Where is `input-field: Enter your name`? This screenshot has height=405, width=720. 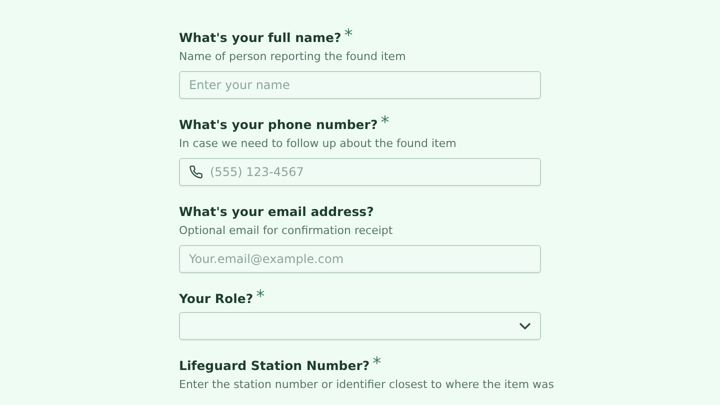
input-field: Enter your name is located at coordinates (360, 85).